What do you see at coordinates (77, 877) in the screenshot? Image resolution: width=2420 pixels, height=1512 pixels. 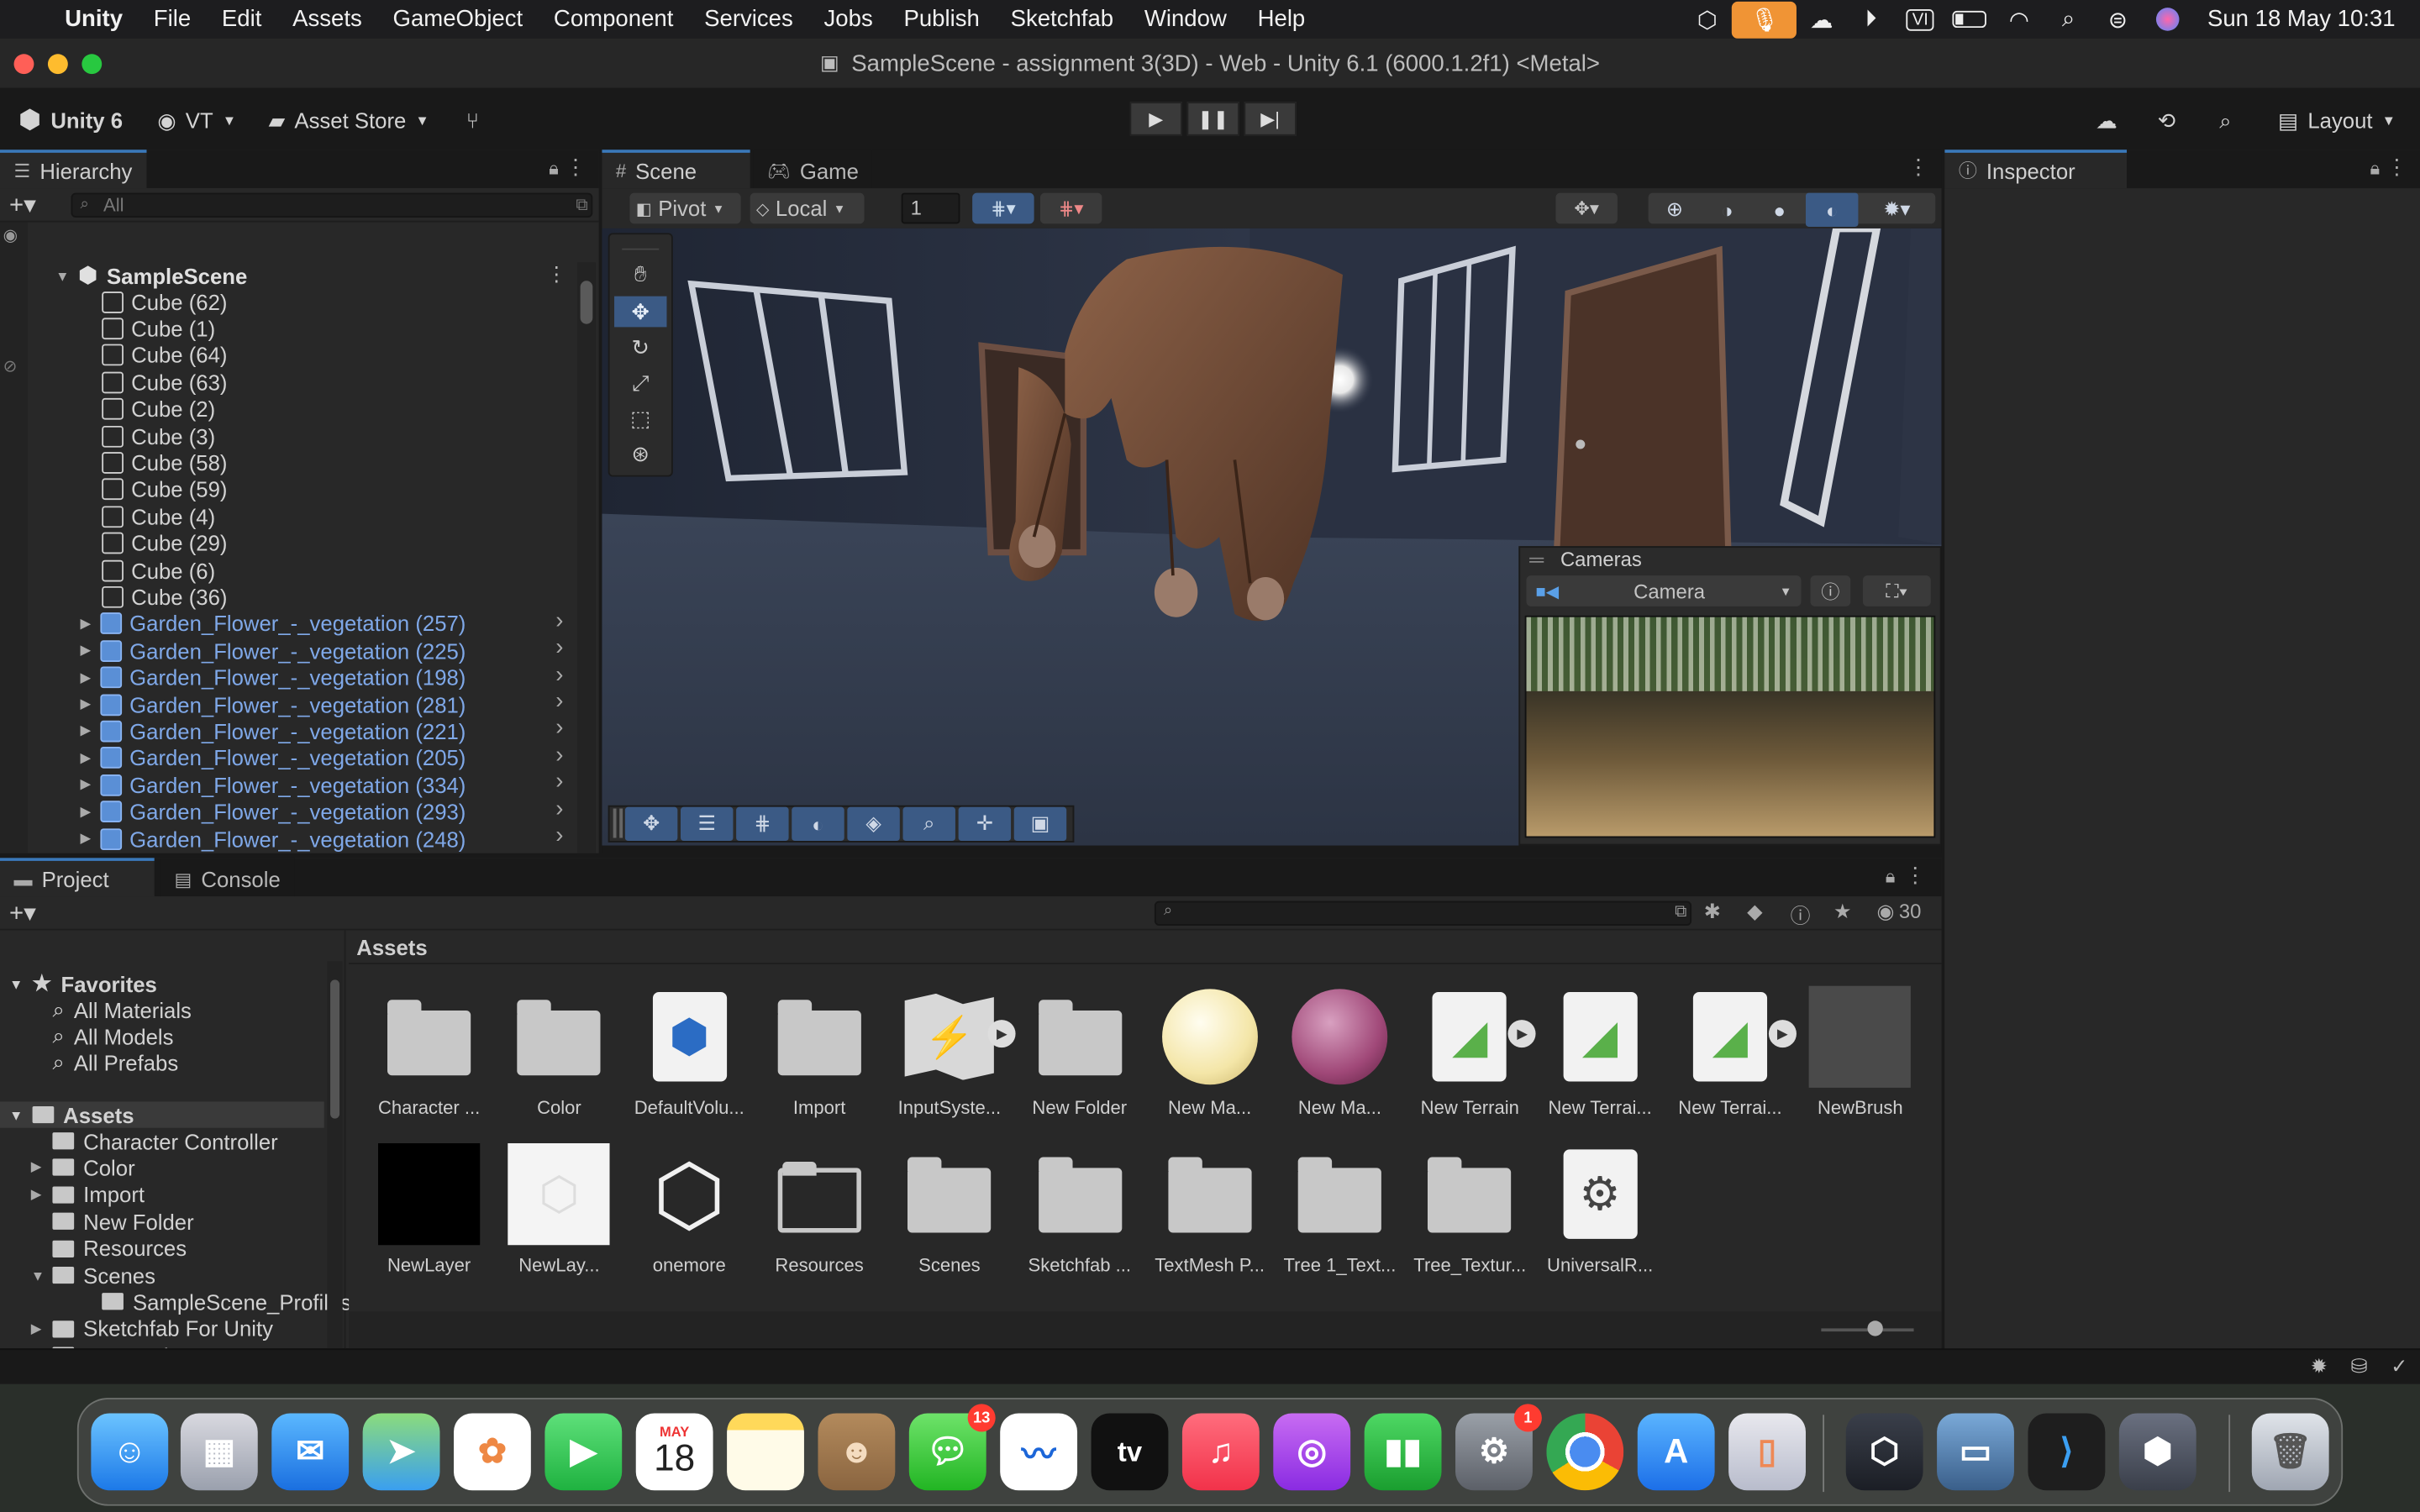 I see `tab-project: ▬ Project` at bounding box center [77, 877].